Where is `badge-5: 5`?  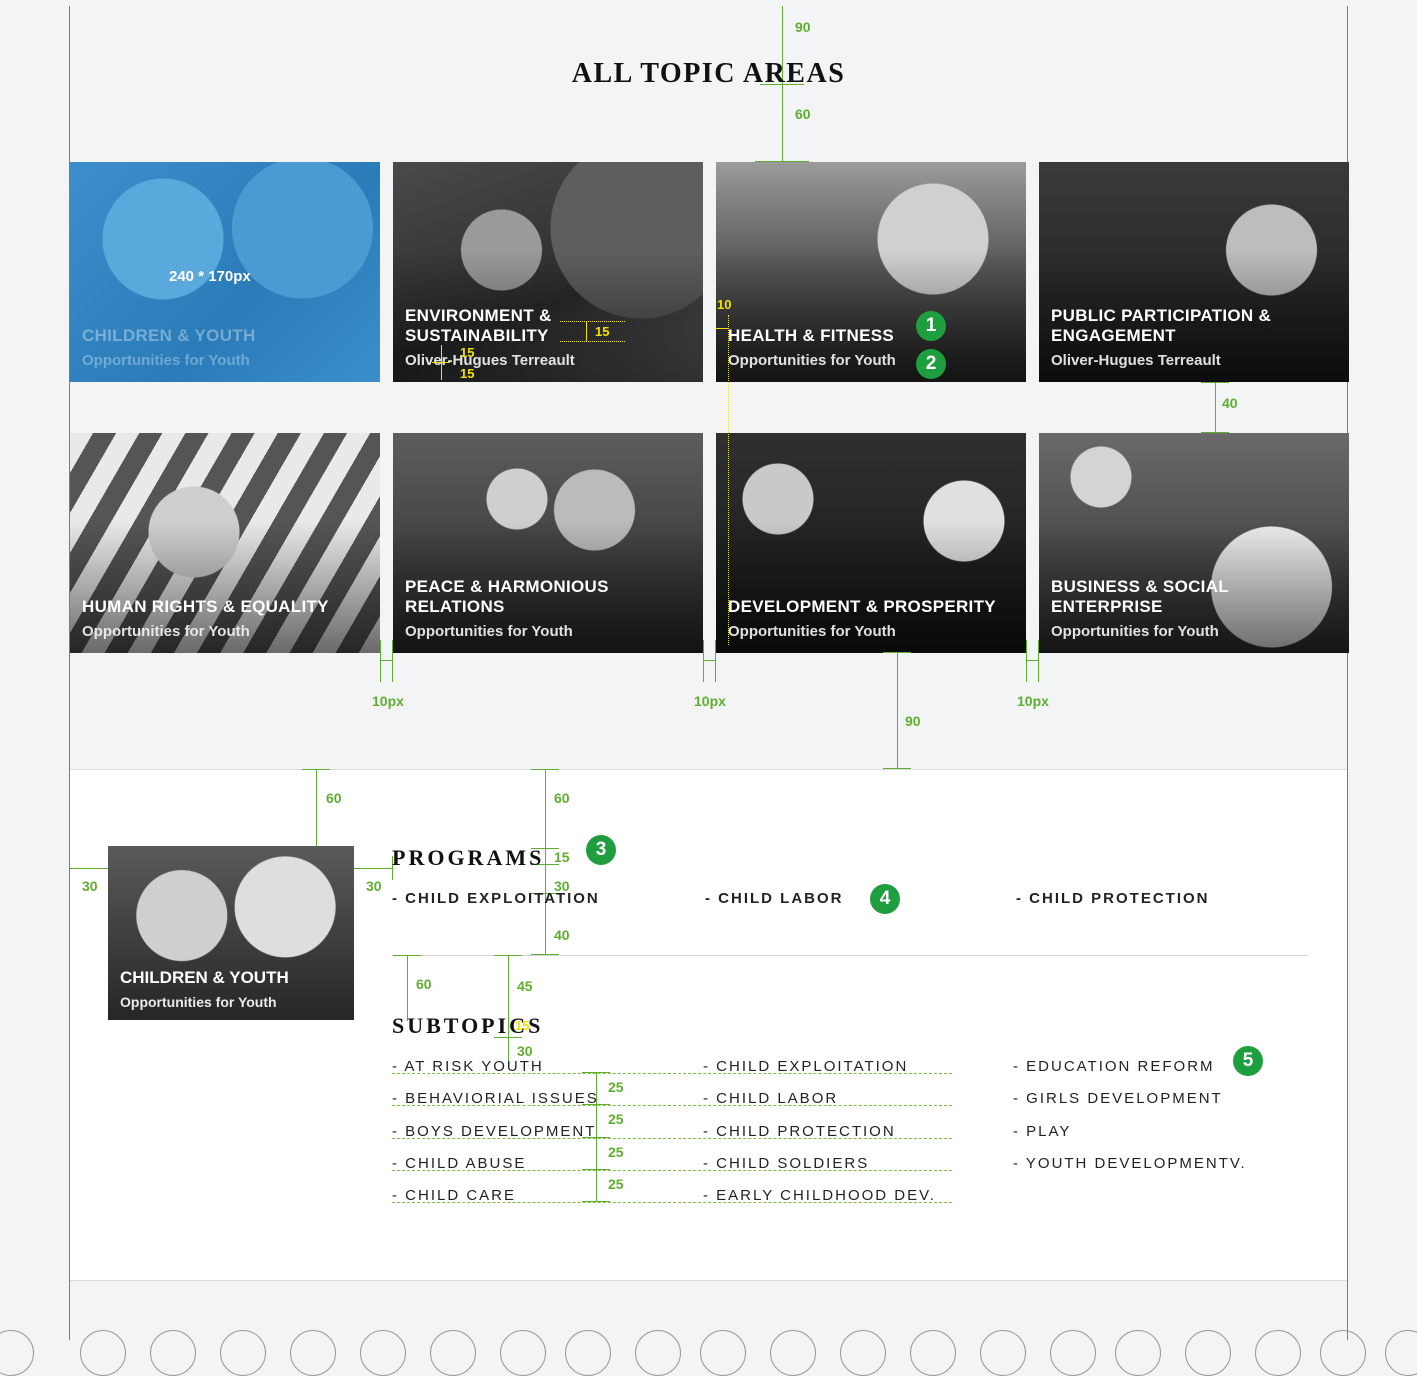
badge-5: 5 is located at coordinates (1248, 1061).